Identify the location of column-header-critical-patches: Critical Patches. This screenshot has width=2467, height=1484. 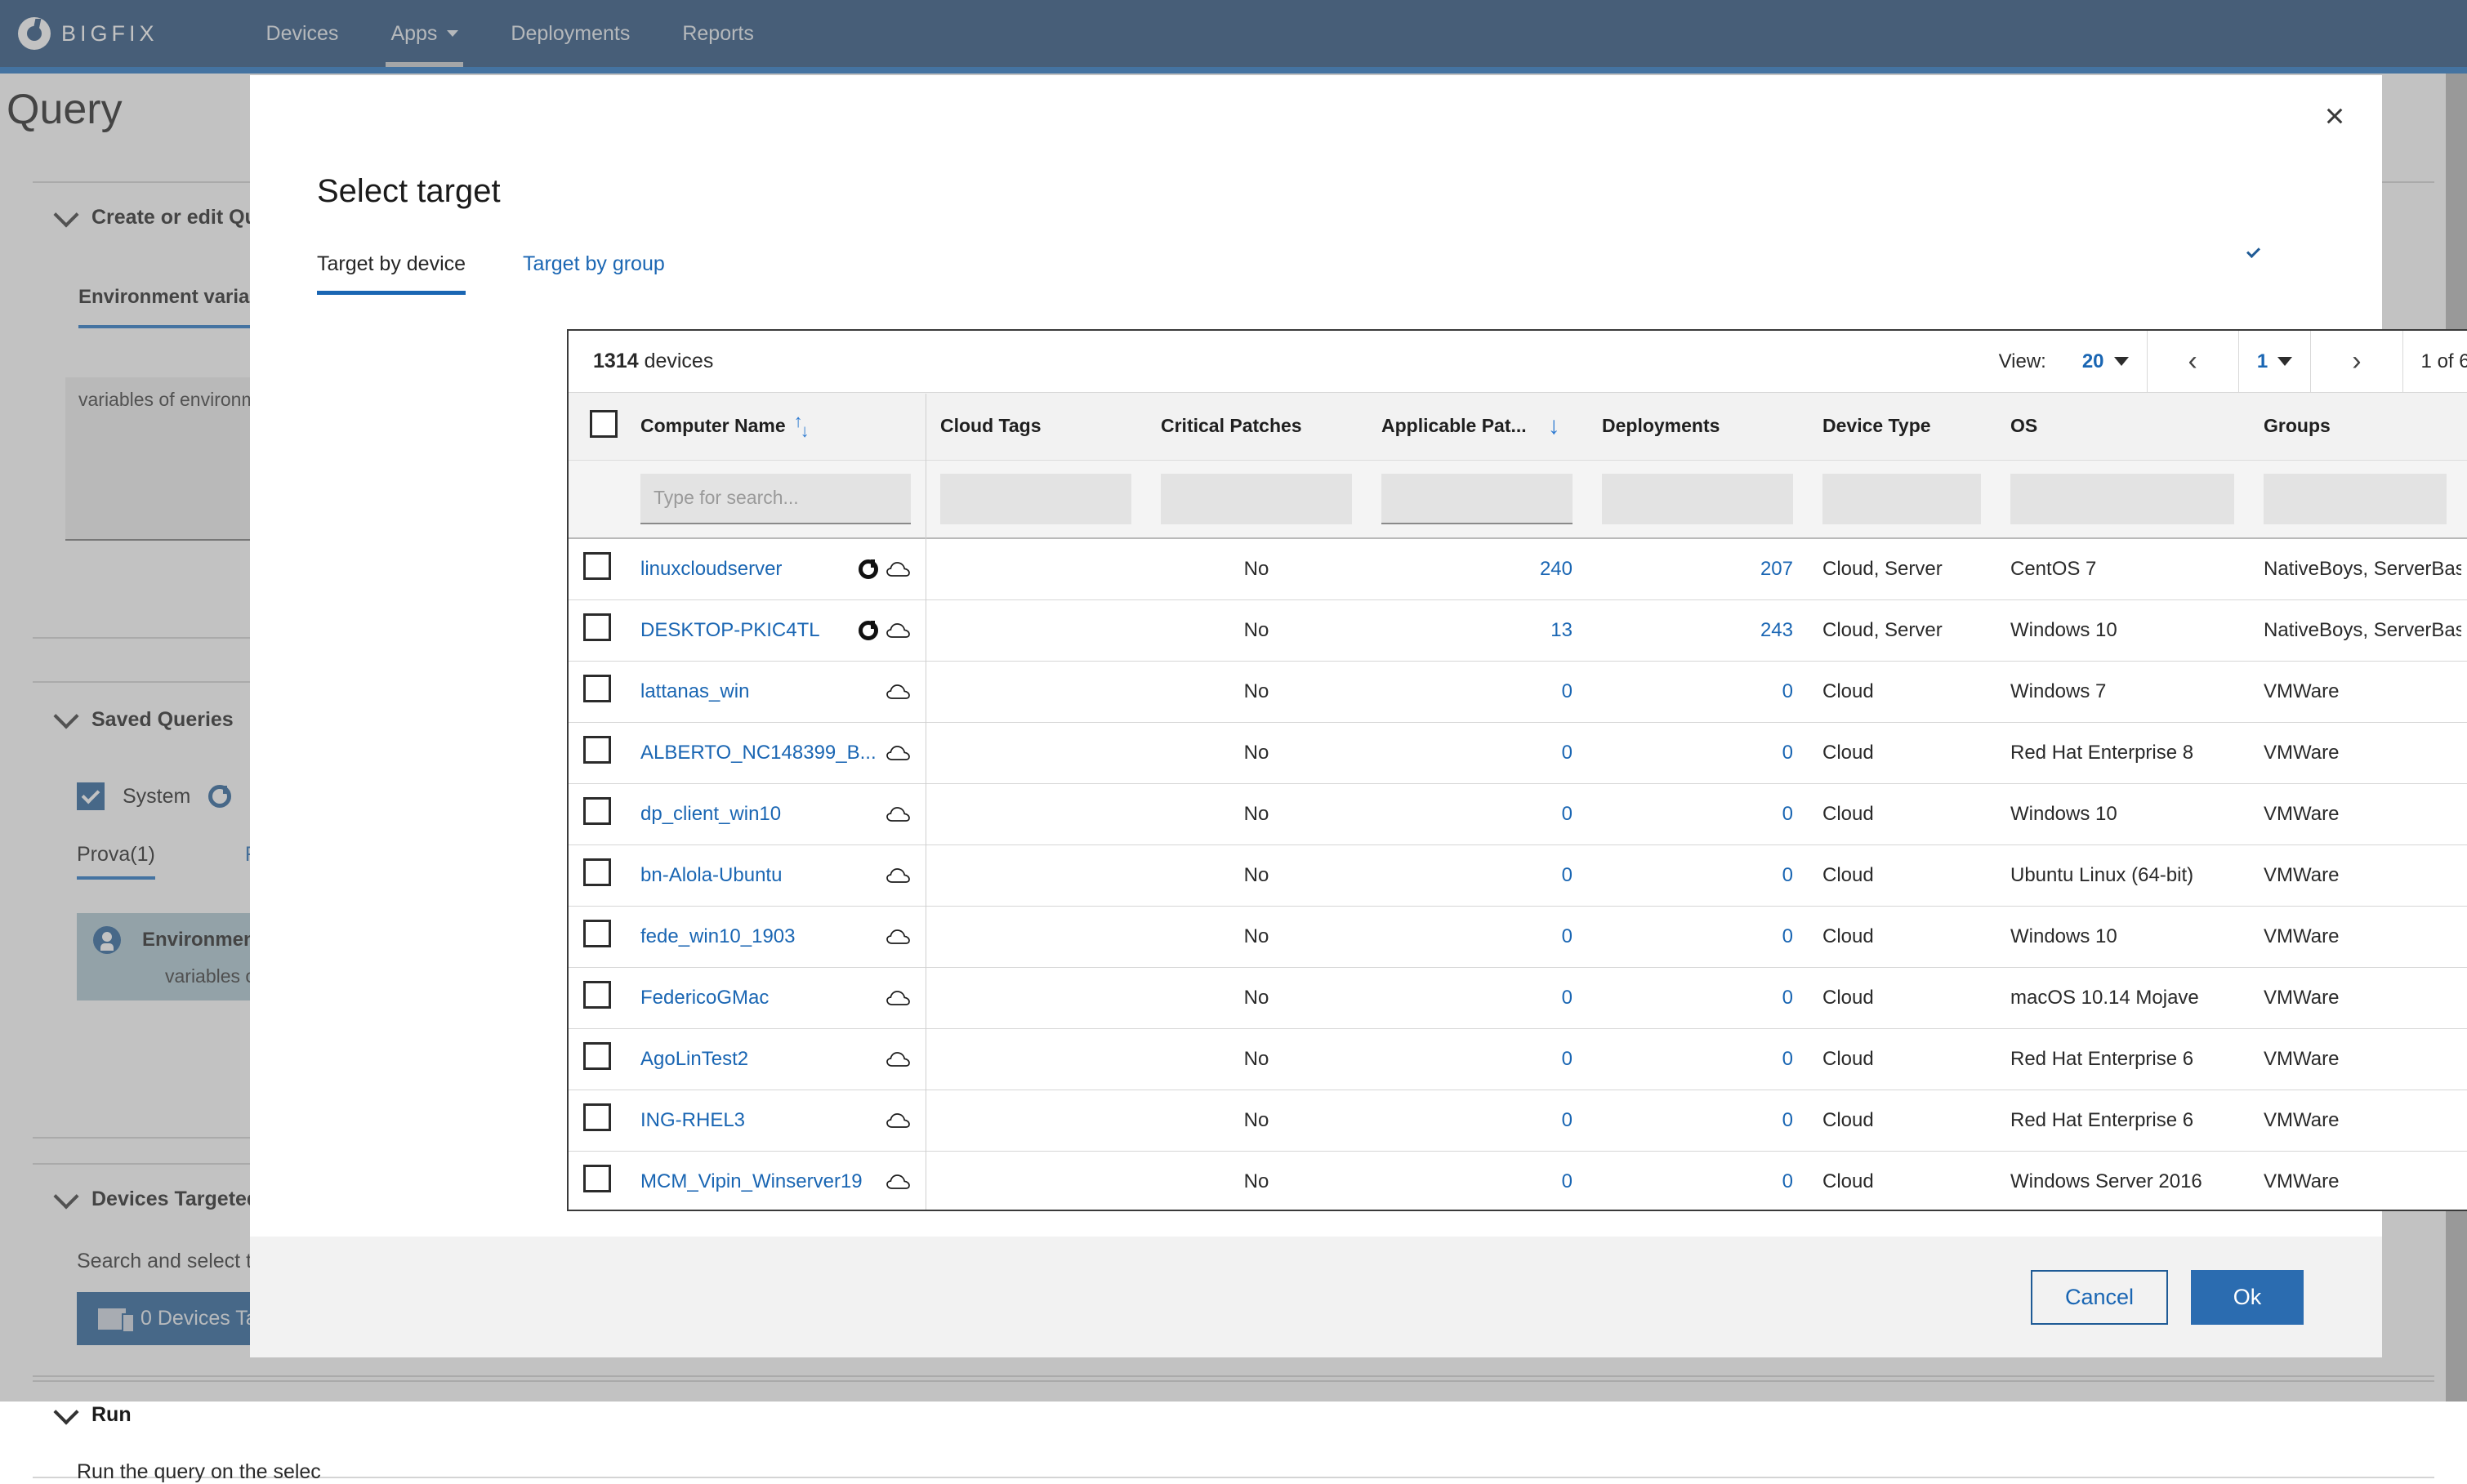
(1257, 426).